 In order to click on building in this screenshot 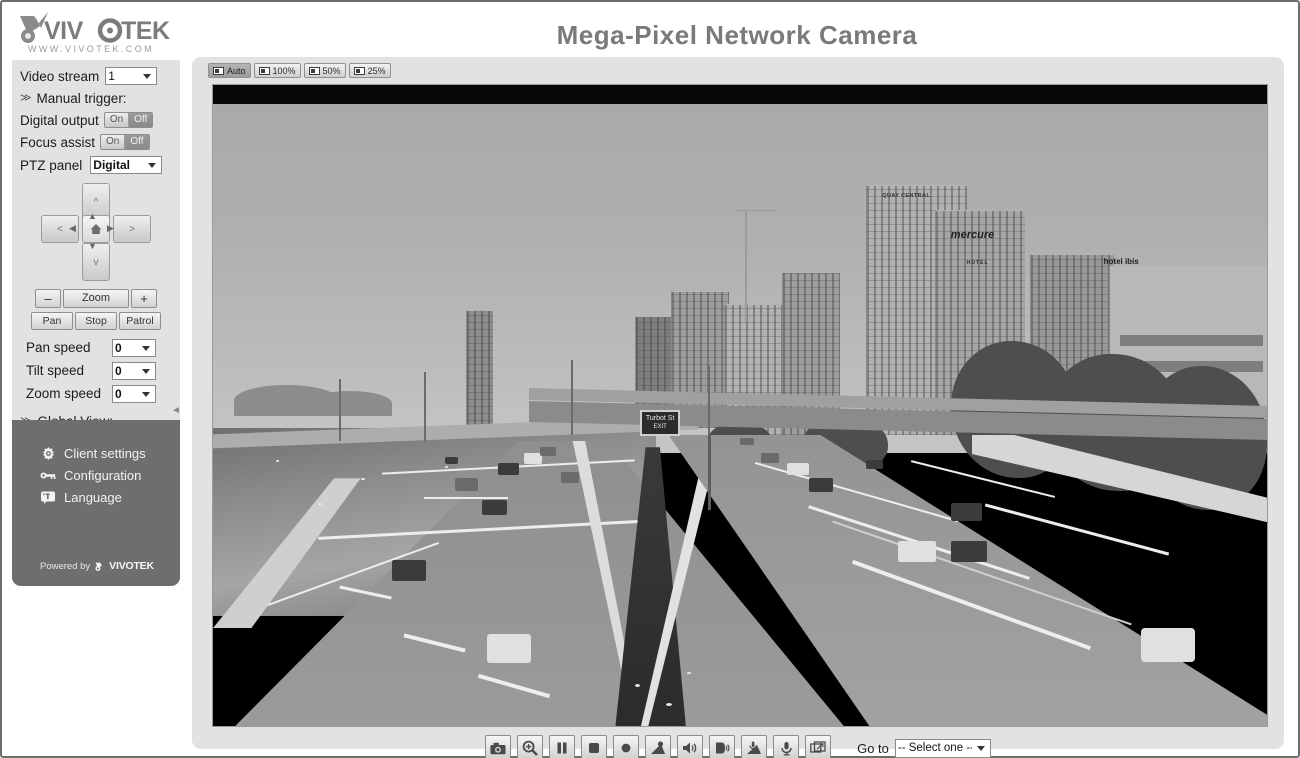, I will do `click(479, 369)`.